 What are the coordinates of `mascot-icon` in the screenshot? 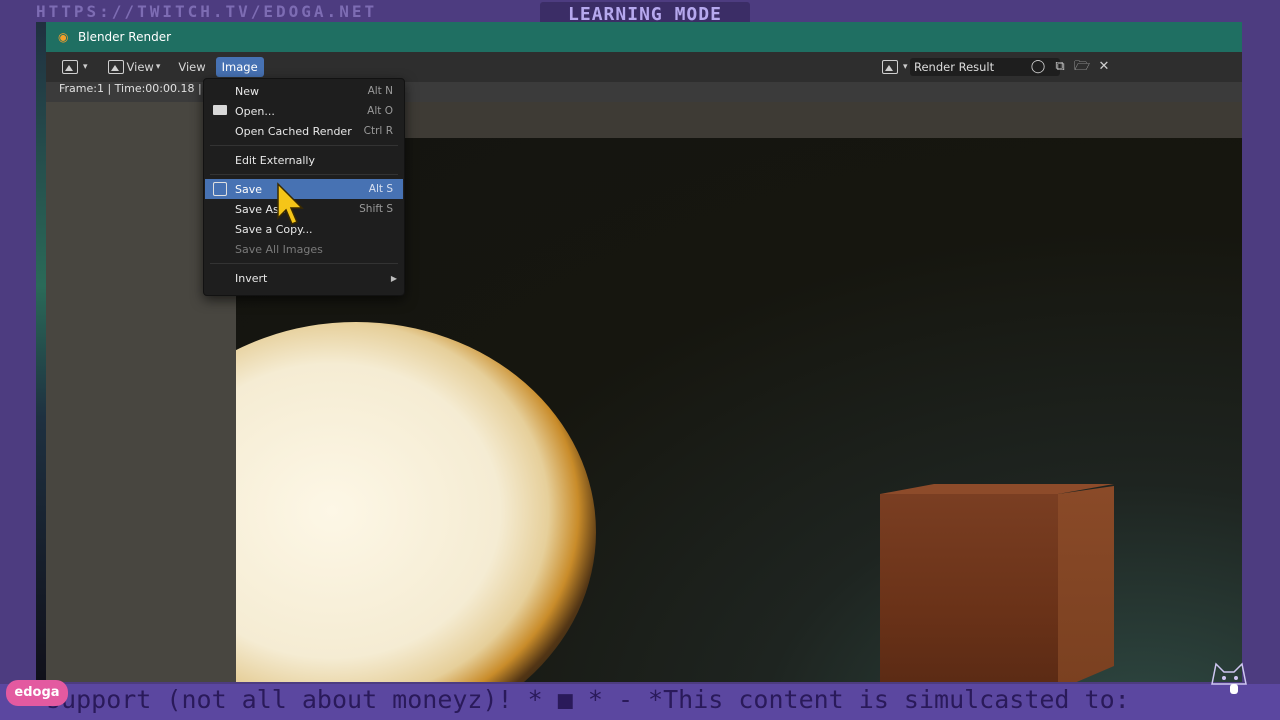 It's located at (1230, 674).